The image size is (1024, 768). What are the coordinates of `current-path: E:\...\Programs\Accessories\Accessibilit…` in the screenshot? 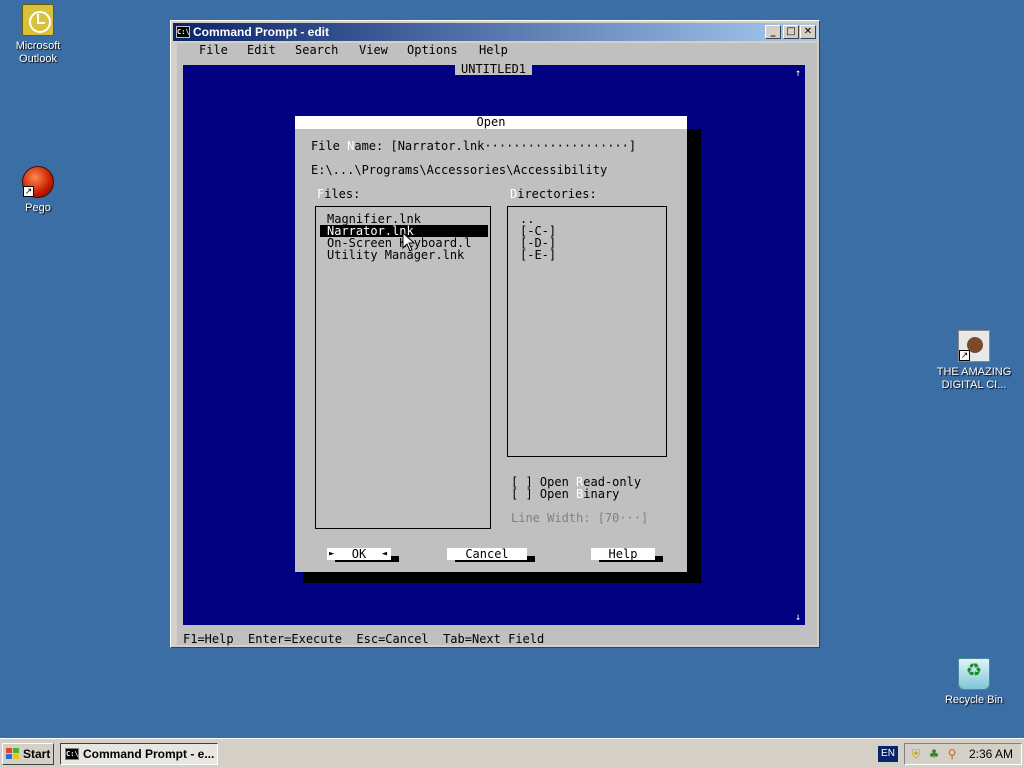 It's located at (459, 170).